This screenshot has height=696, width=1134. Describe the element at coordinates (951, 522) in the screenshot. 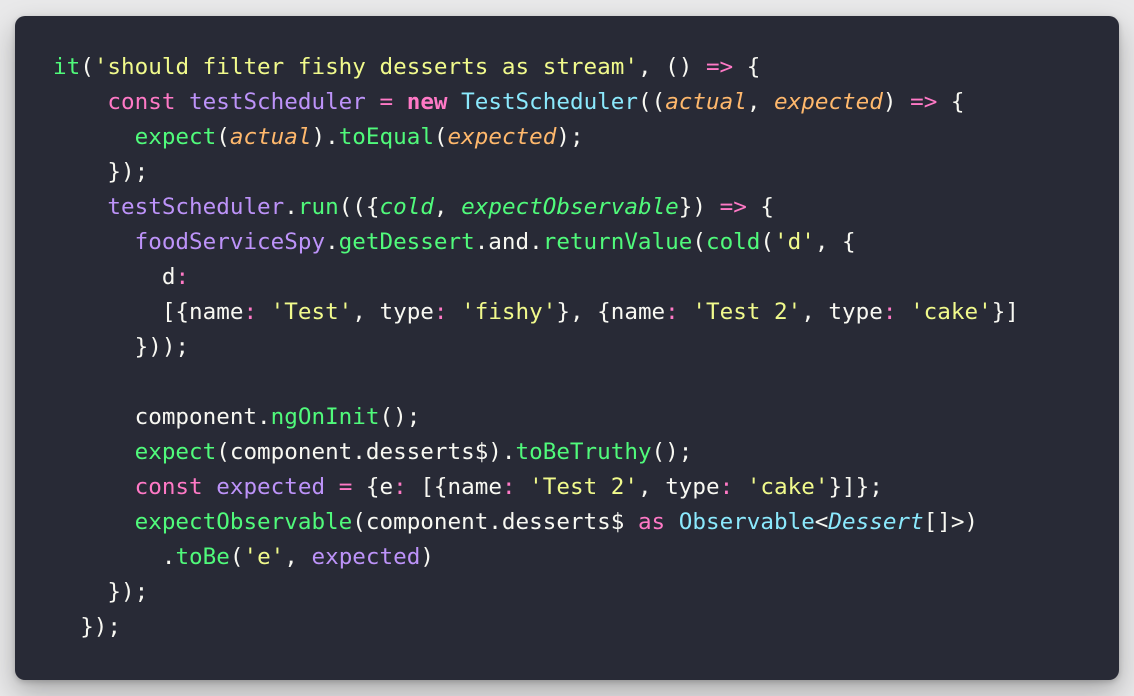

I see `code-token-plain: []>)` at that location.